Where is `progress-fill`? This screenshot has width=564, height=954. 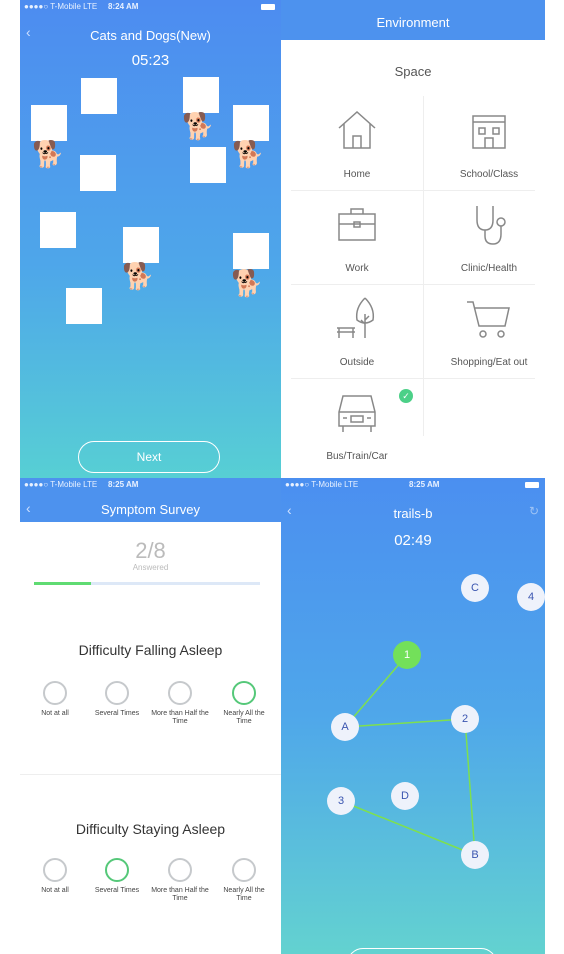
progress-fill is located at coordinates (62, 583).